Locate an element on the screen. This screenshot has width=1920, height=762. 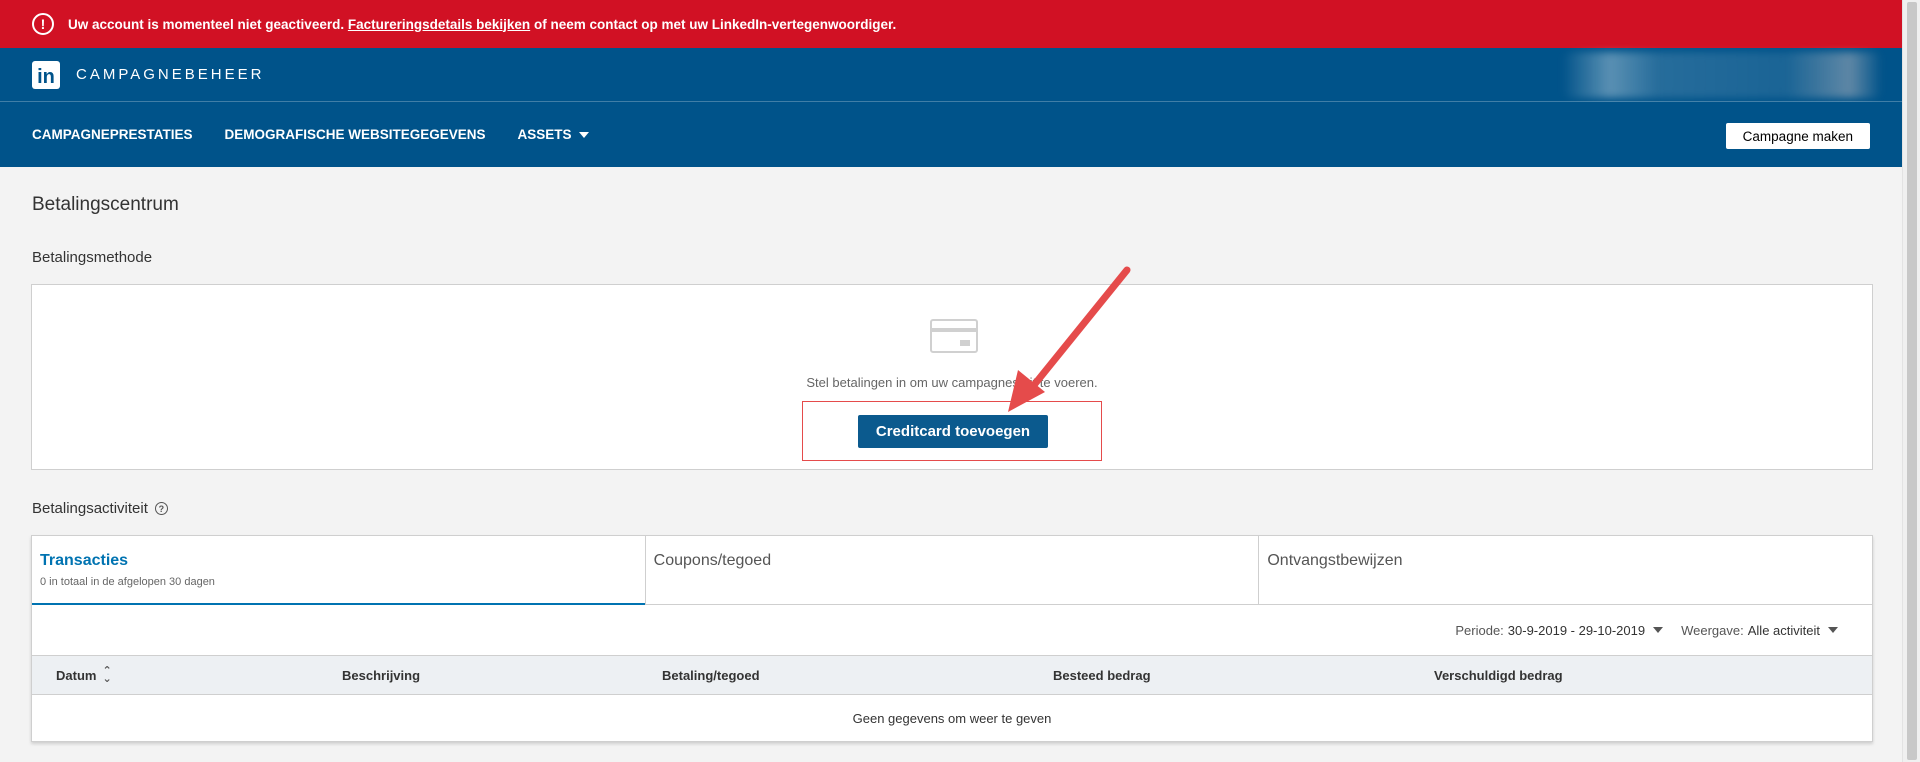
nav-label: CAMPAGNEPRESTATIES is located at coordinates (112, 134).